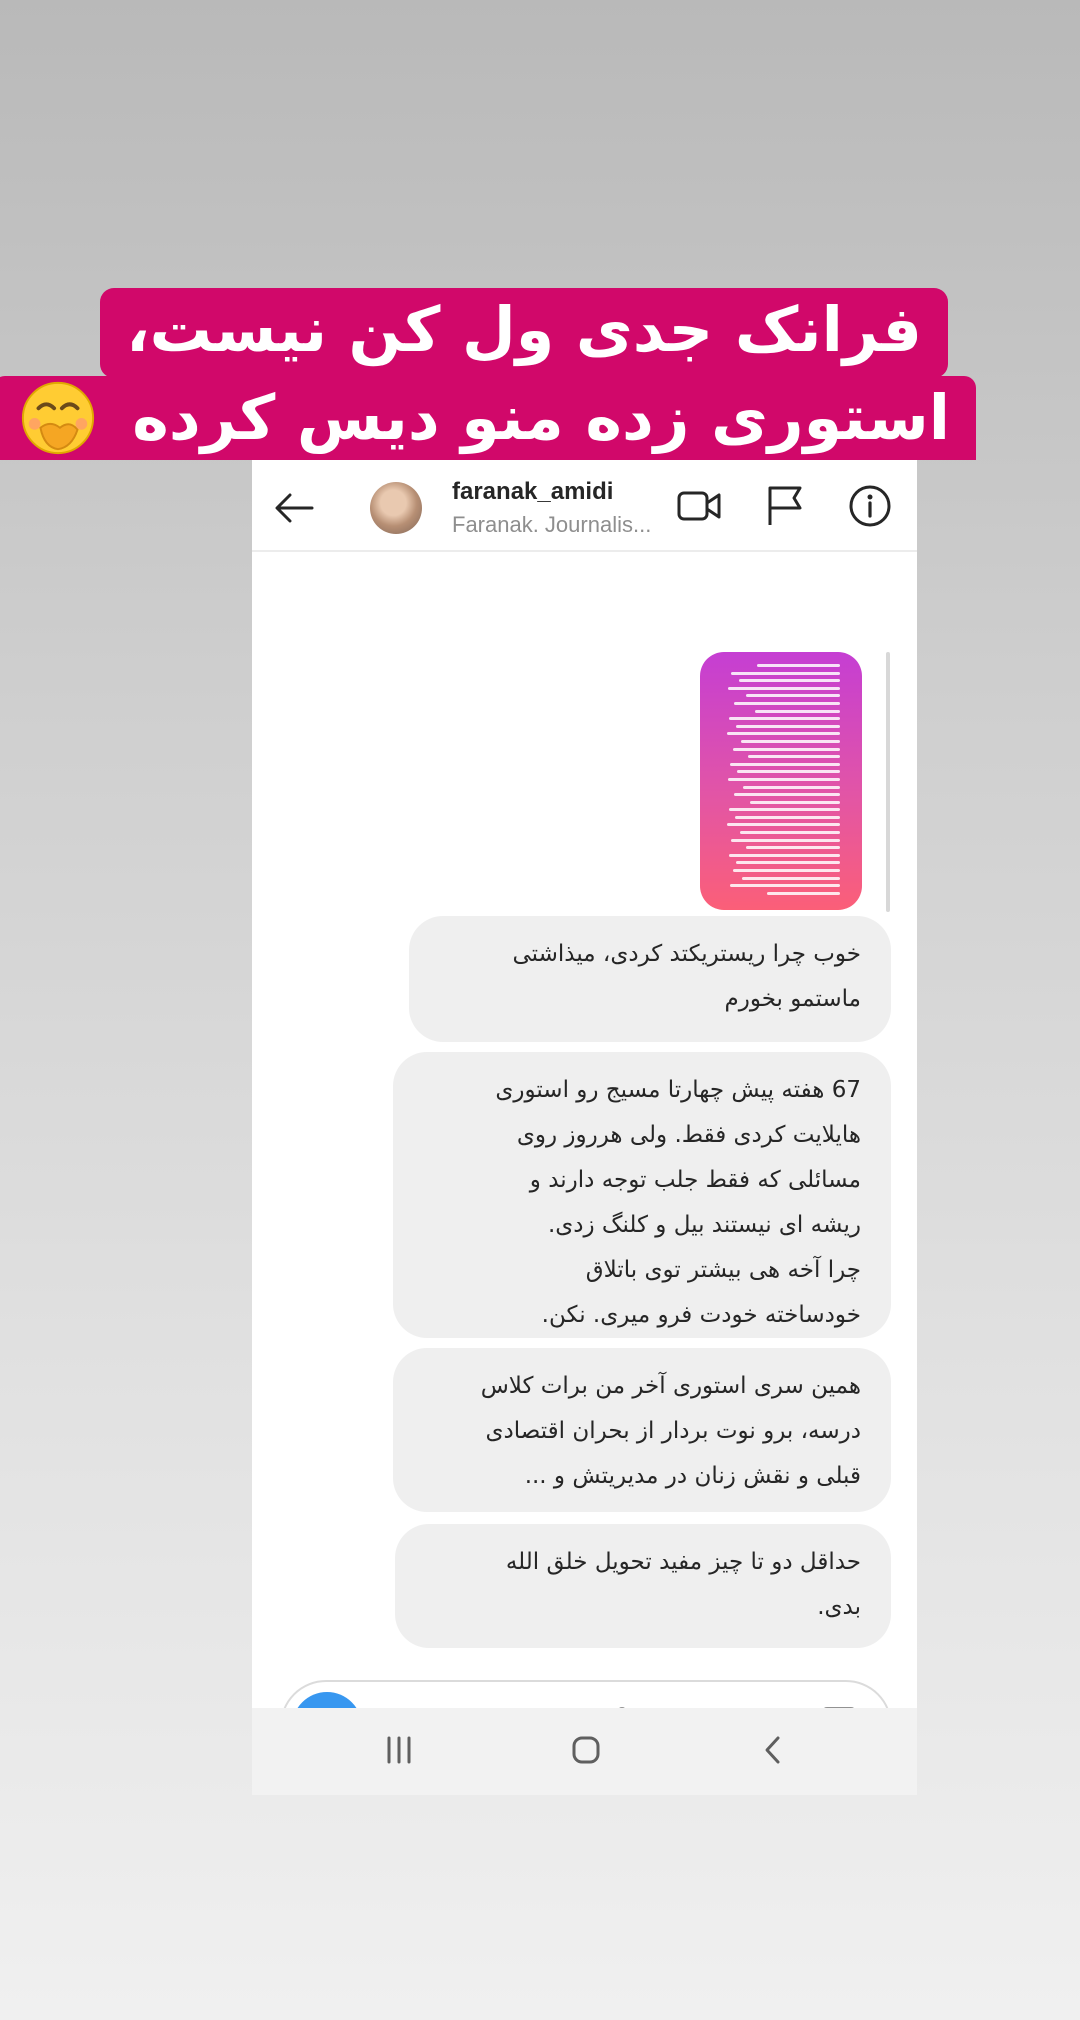 Image resolution: width=1080 pixels, height=2020 pixels. I want to click on message-line: ماستمو بخورم, so click(792, 999).